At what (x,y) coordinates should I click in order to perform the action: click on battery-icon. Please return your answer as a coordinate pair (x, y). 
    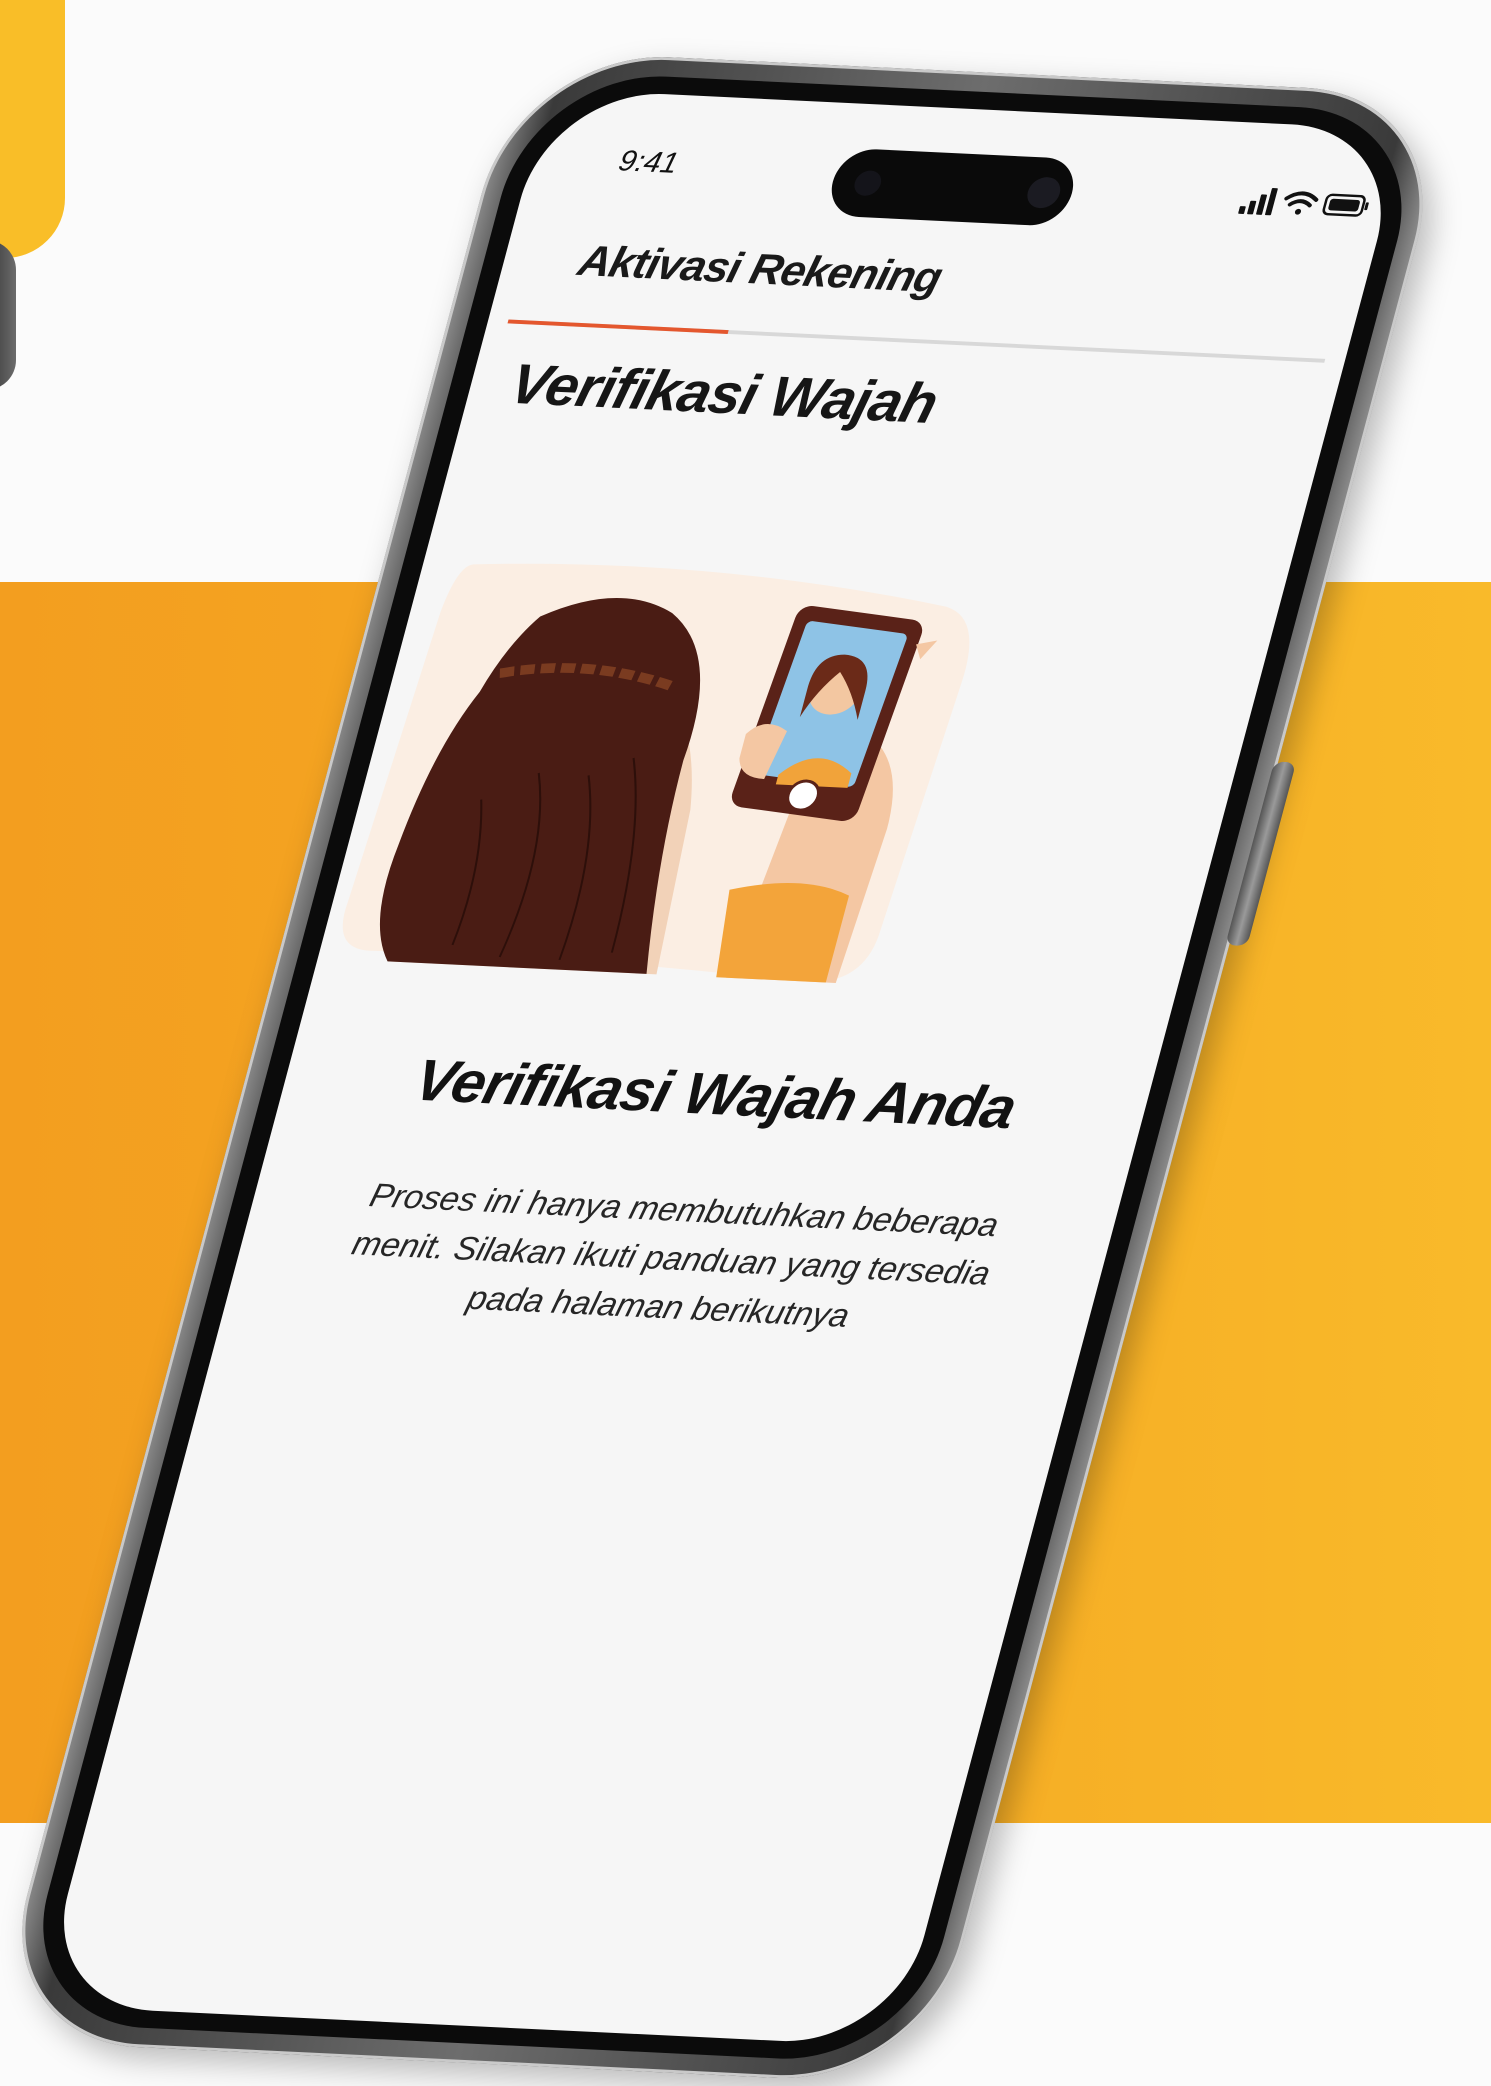
    Looking at the image, I should click on (1345, 205).